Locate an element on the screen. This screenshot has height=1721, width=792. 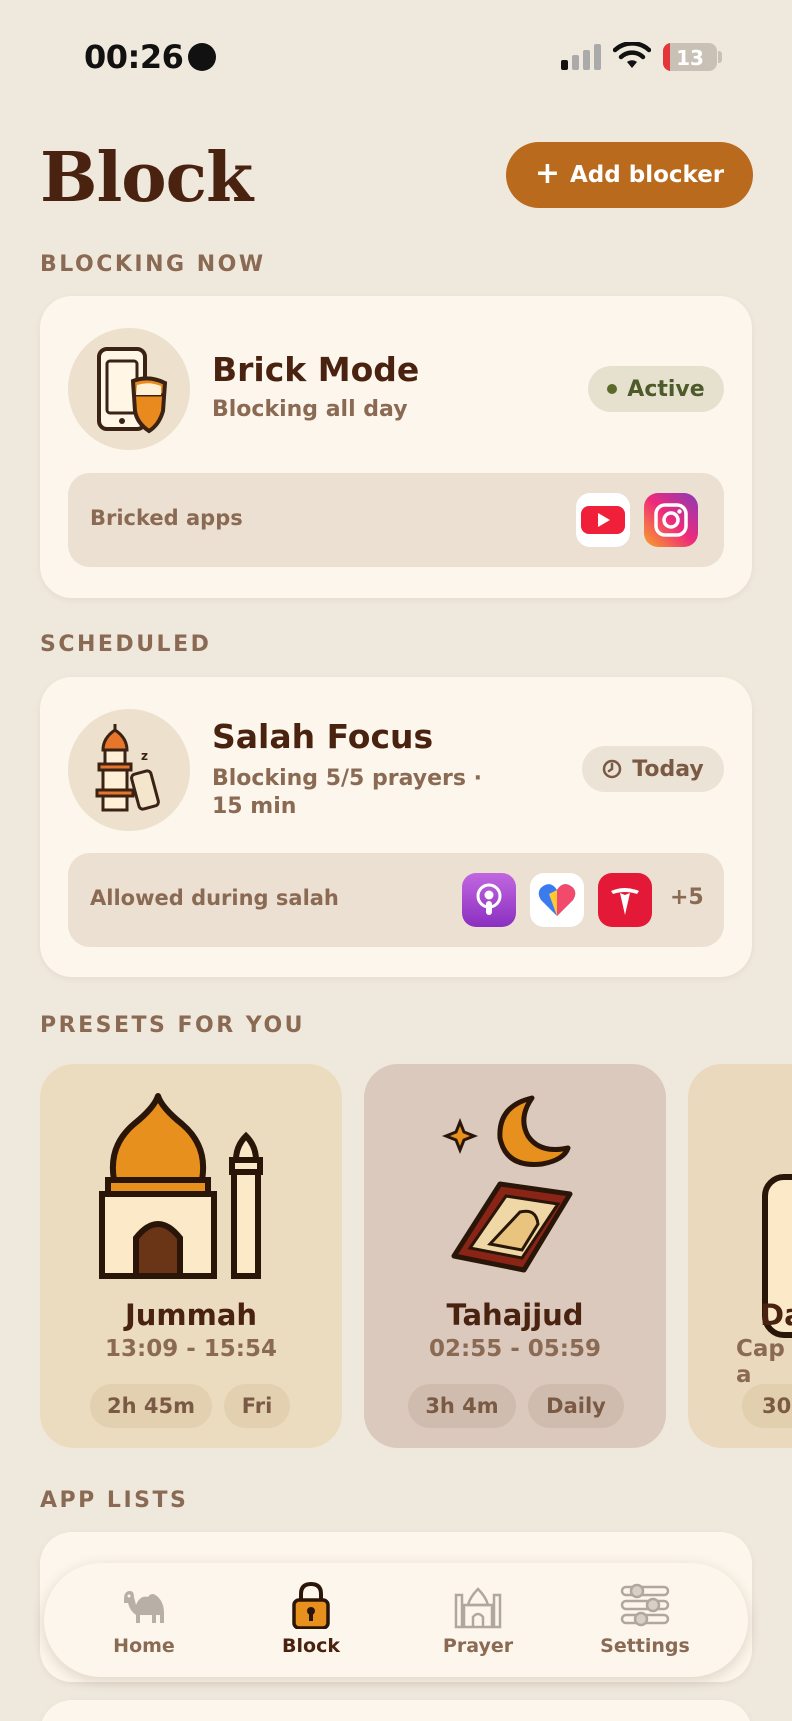
bricked-apps-panel: Bricked apps is located at coordinates (396, 520).